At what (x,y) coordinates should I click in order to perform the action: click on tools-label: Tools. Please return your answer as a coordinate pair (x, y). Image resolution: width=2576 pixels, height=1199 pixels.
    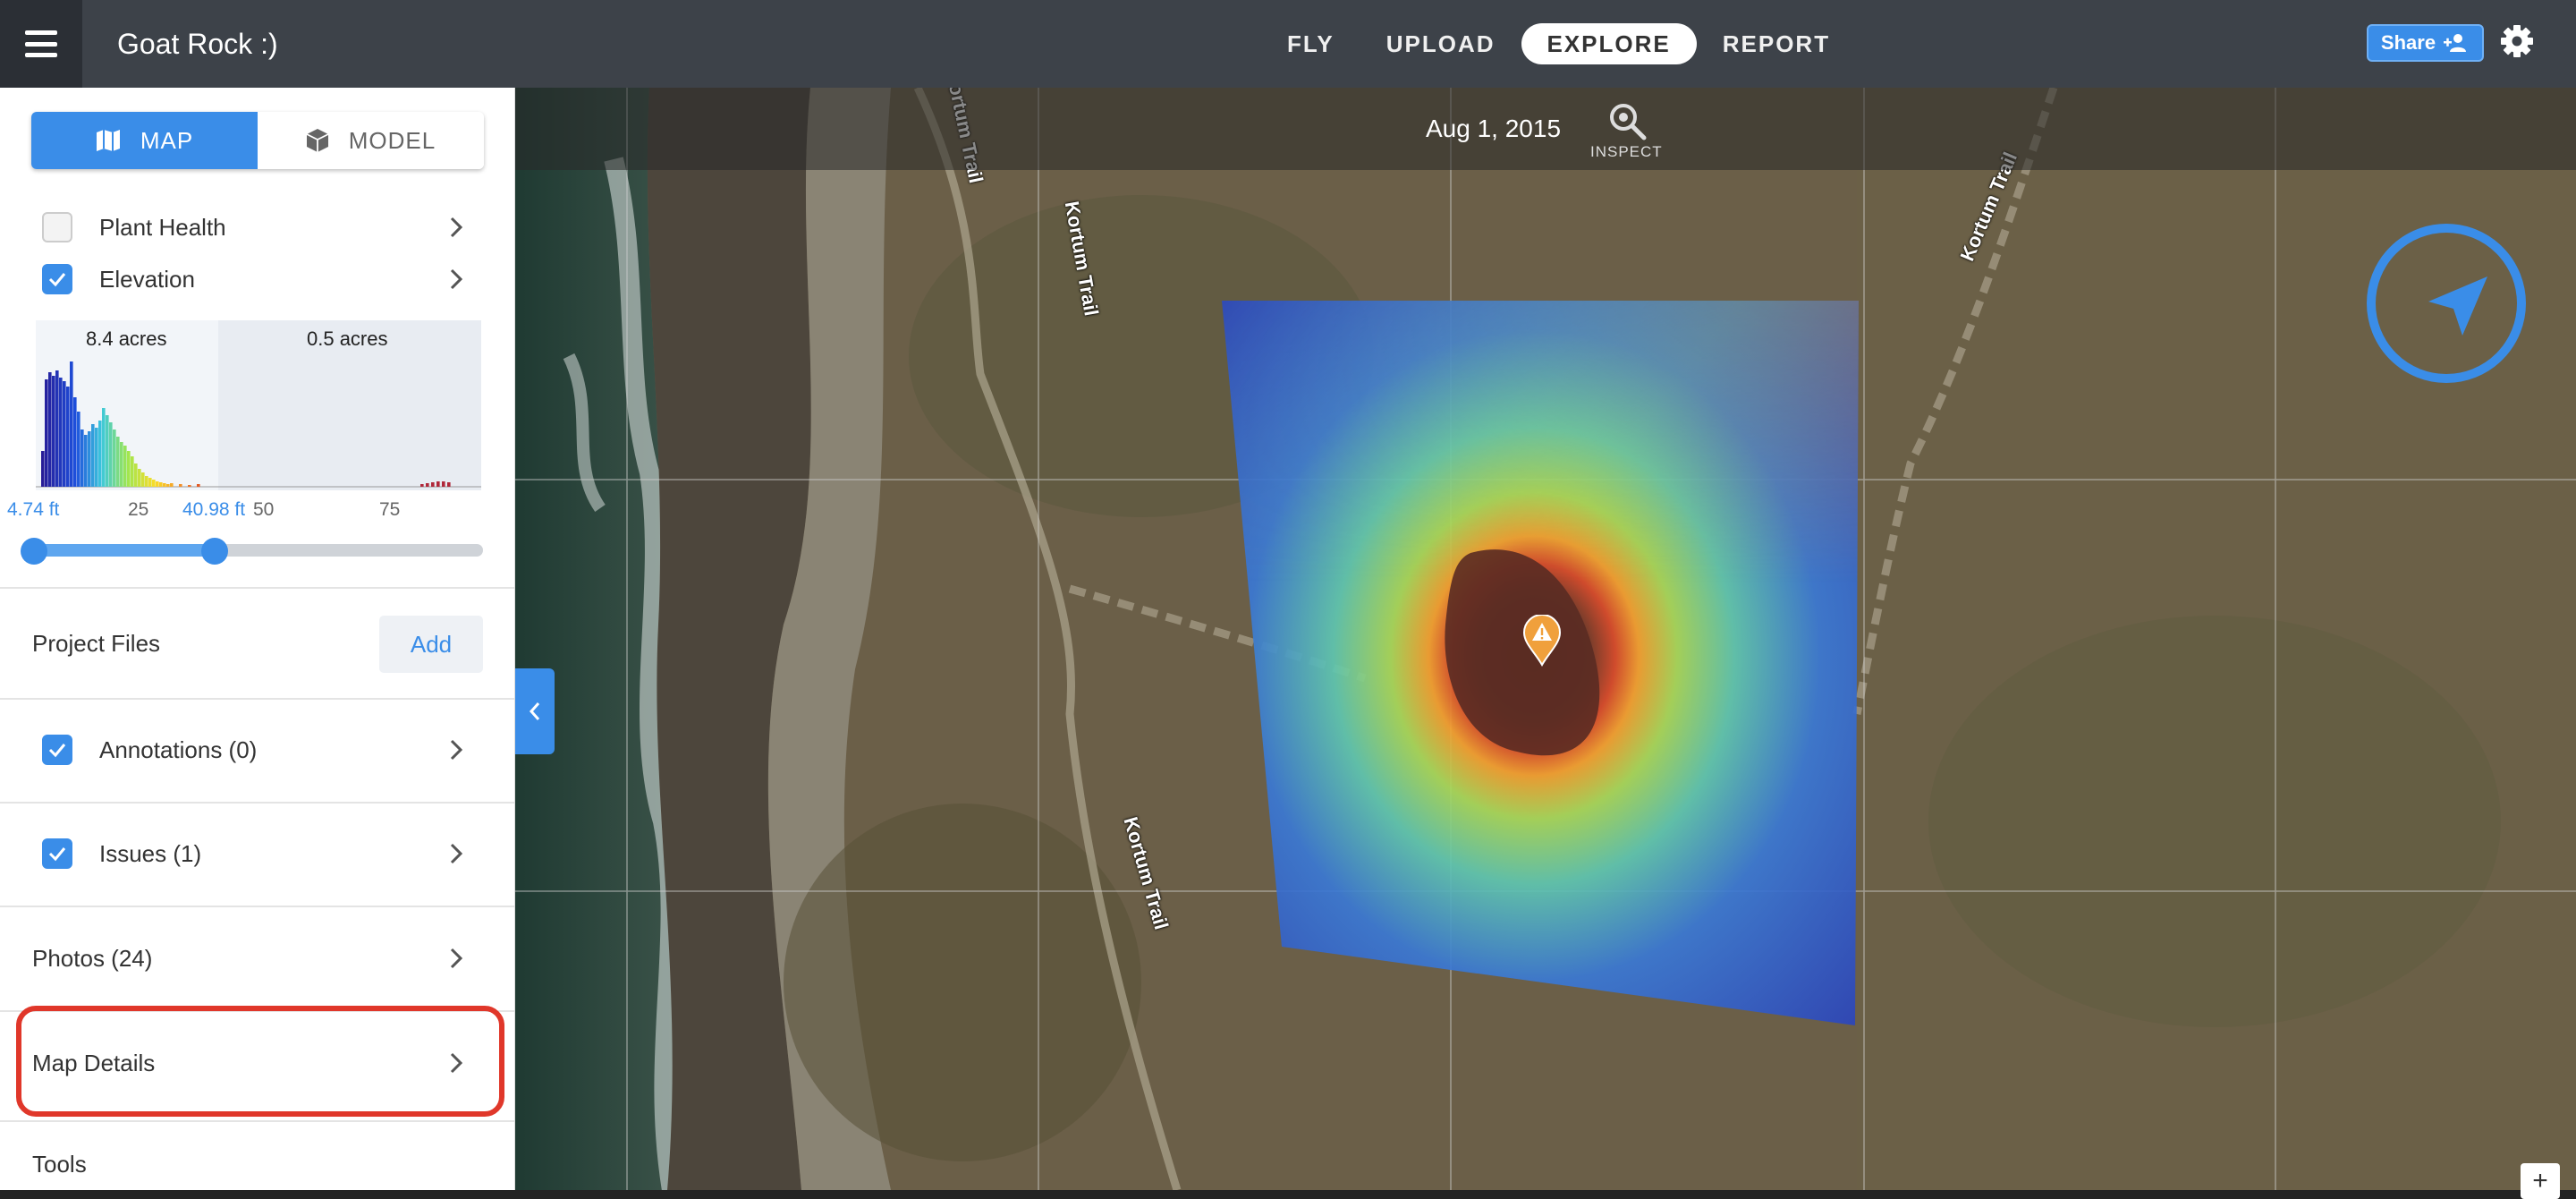
    Looking at the image, I should click on (59, 1164).